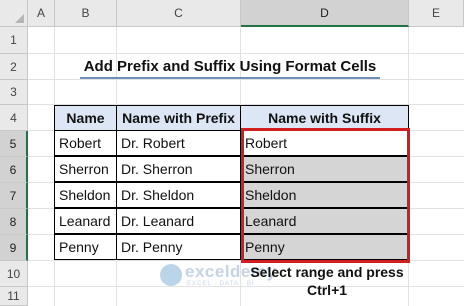  I want to click on column-header-e: E, so click(436, 13).